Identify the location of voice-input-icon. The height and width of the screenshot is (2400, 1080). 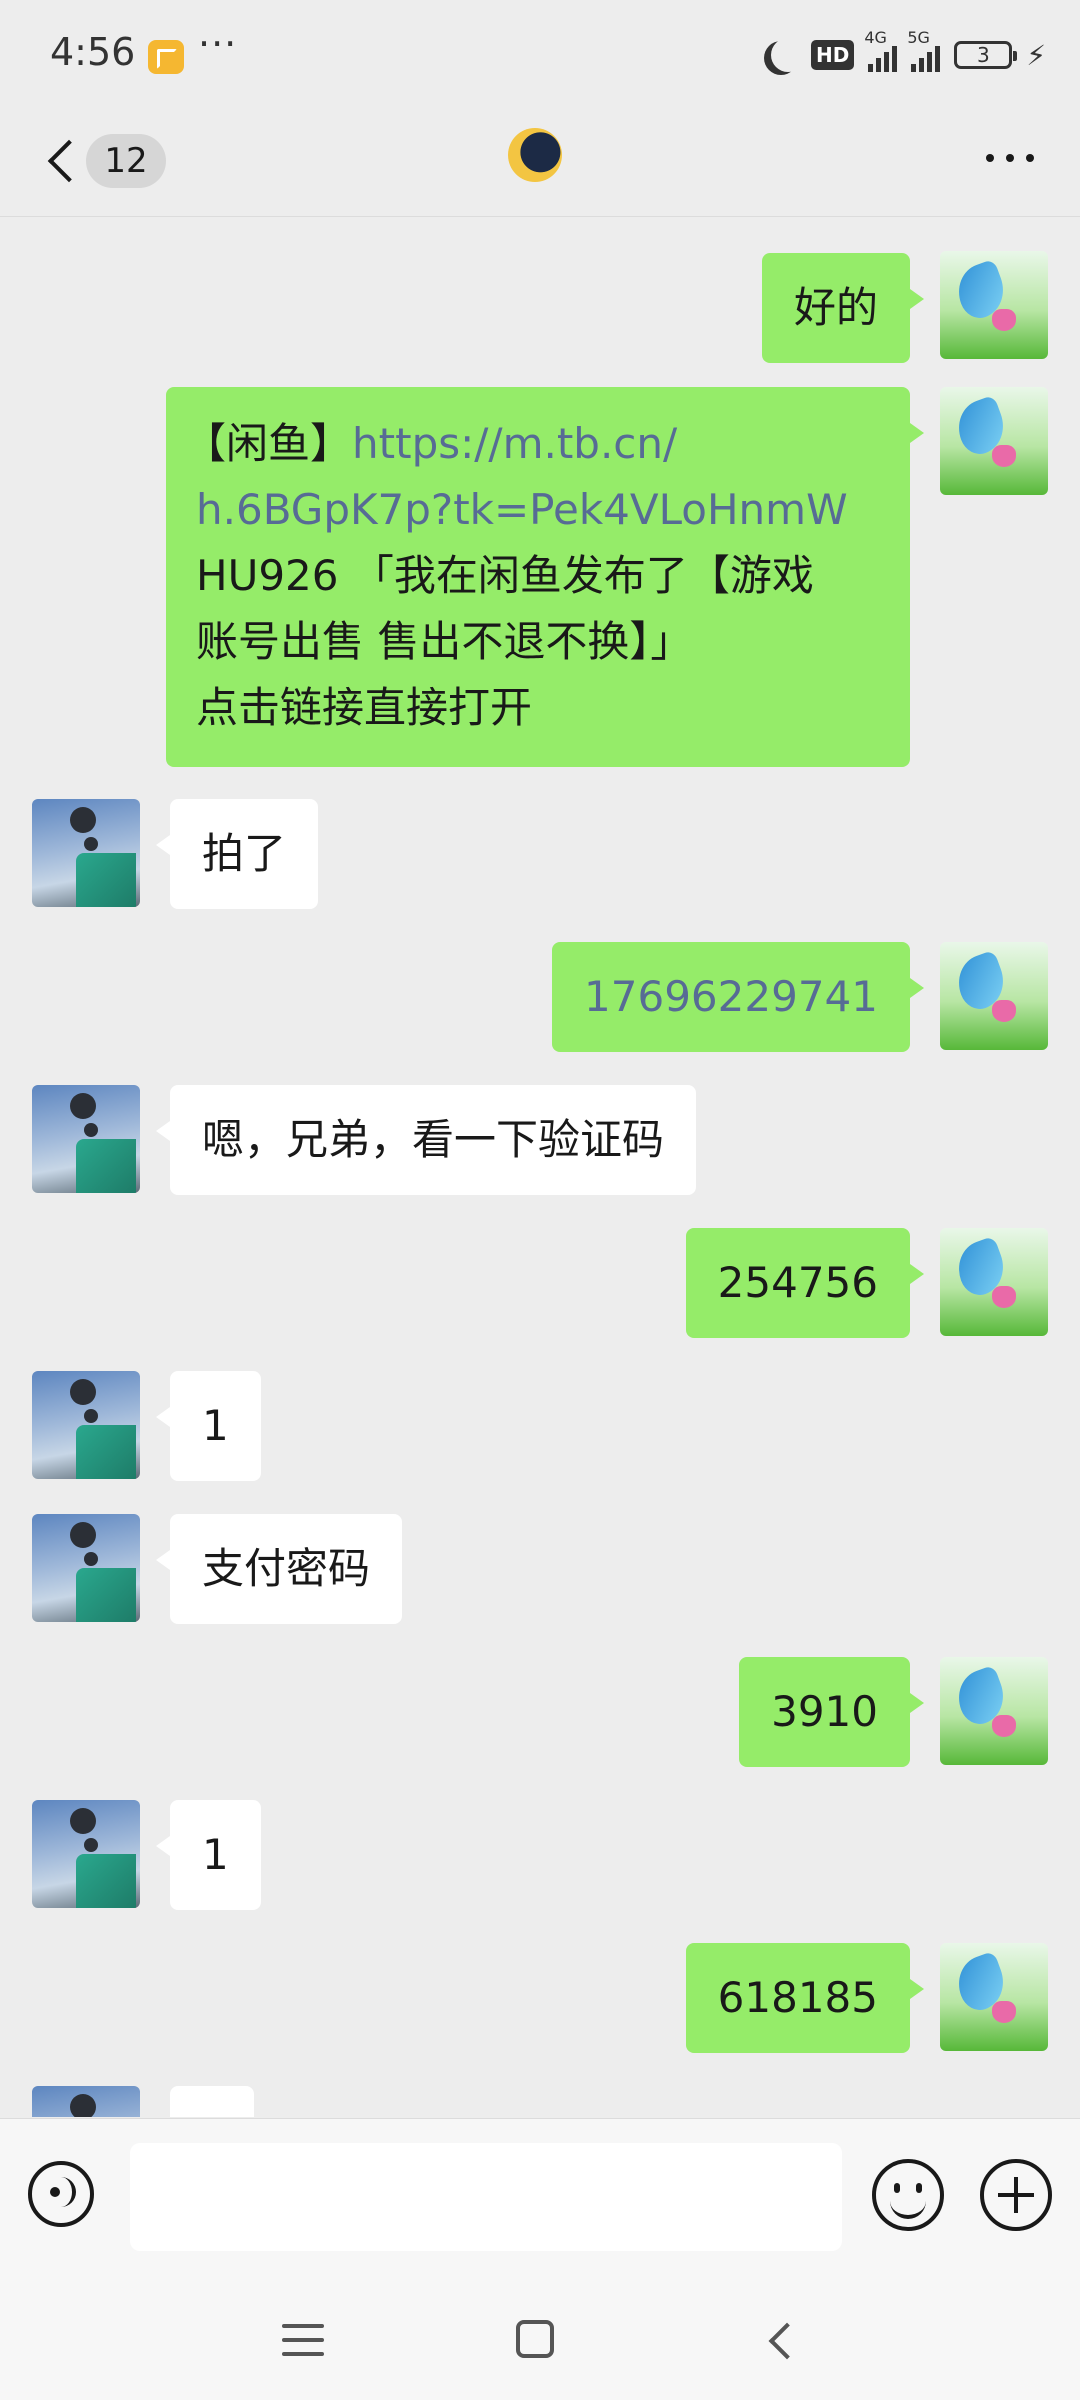
(61, 2194).